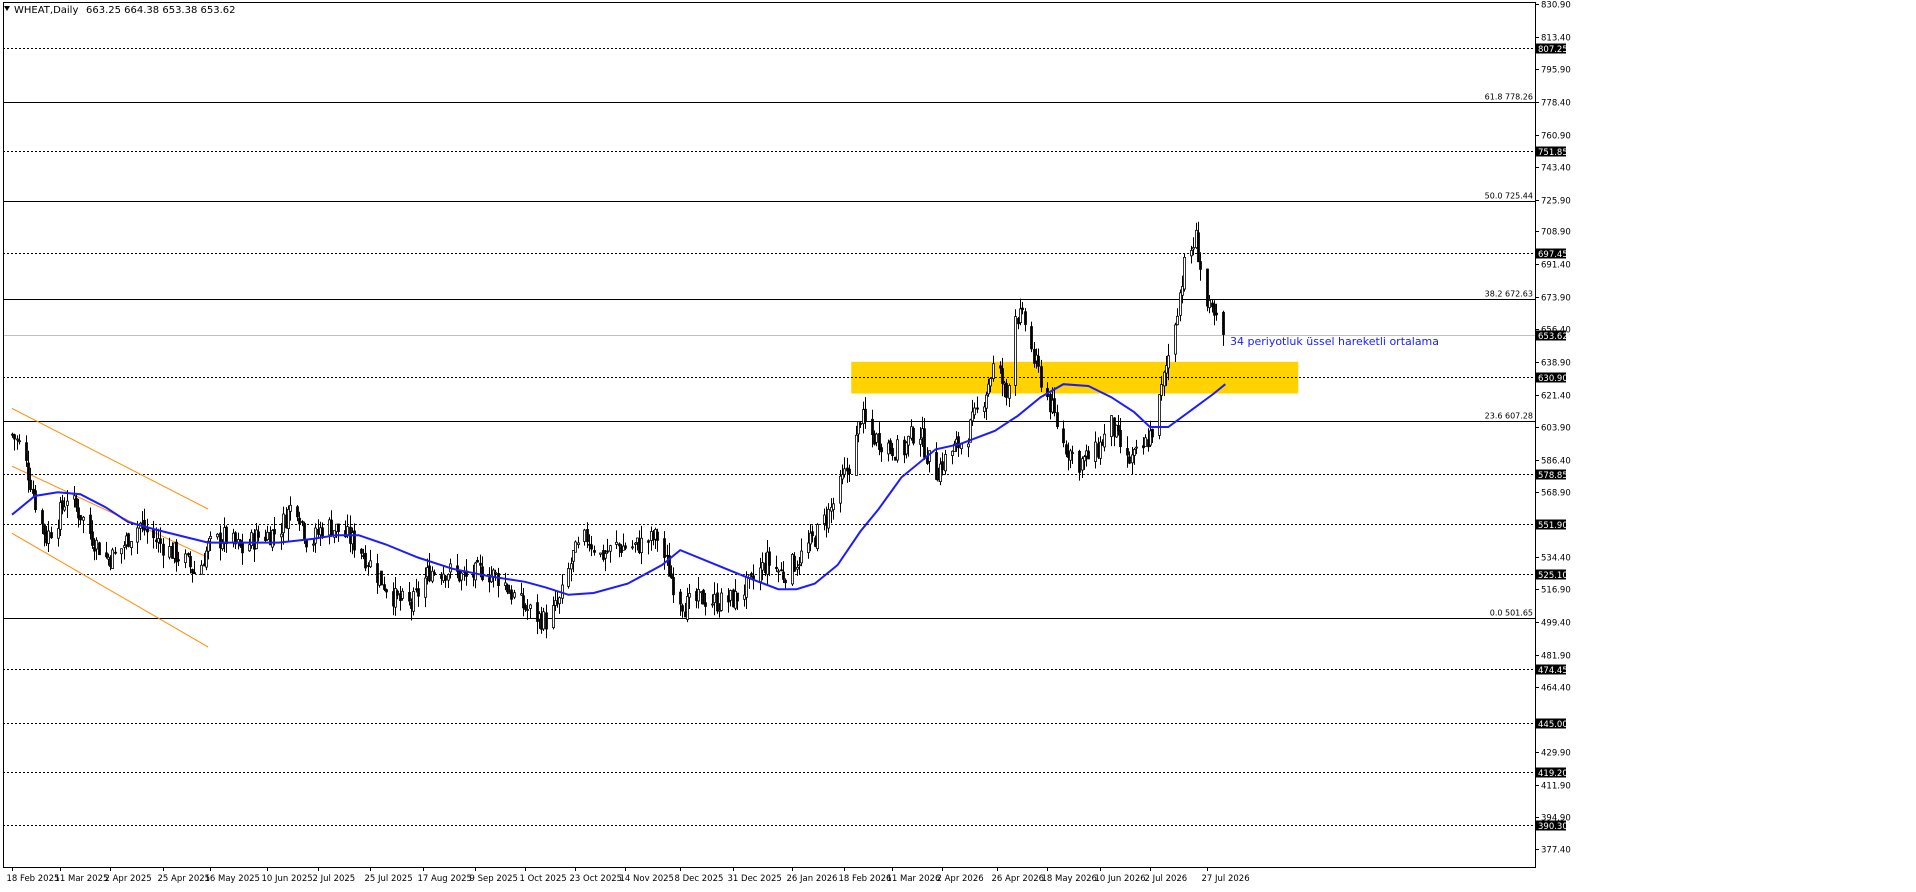 Image resolution: width=1916 pixels, height=892 pixels. I want to click on level-price-label: 630.90, so click(1553, 379).